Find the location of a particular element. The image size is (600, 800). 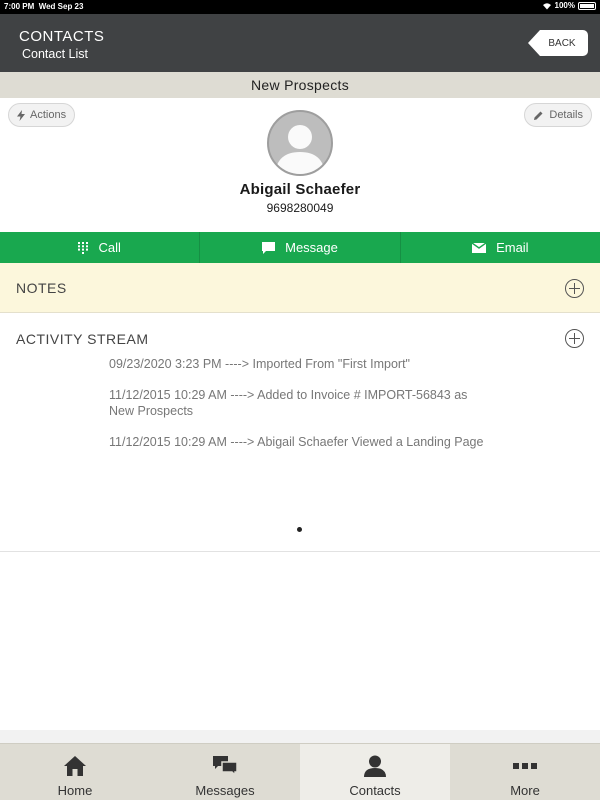

contacts-icon is located at coordinates (375, 766).